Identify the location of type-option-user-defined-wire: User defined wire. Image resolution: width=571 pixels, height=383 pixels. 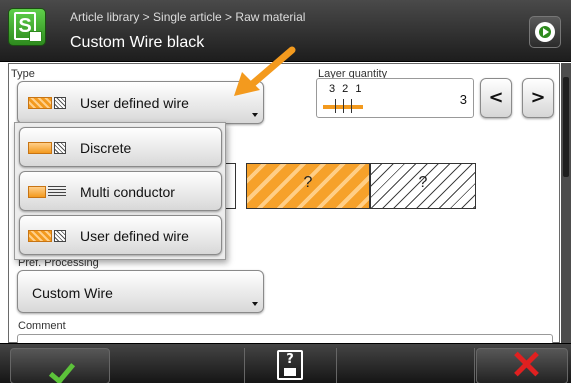
(120, 235).